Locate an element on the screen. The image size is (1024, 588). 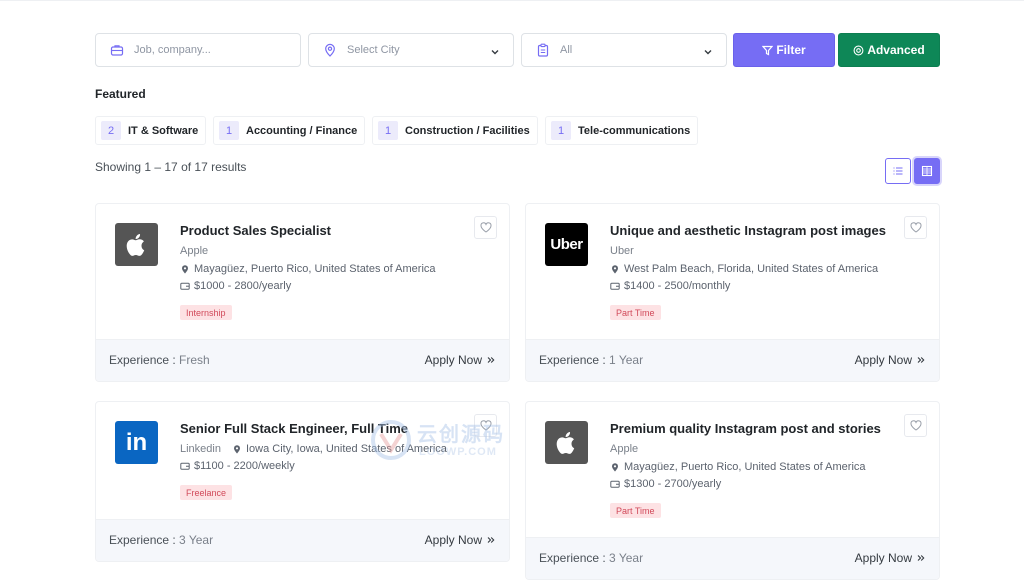
chip-label: Construction / Facilities is located at coordinates (467, 130).